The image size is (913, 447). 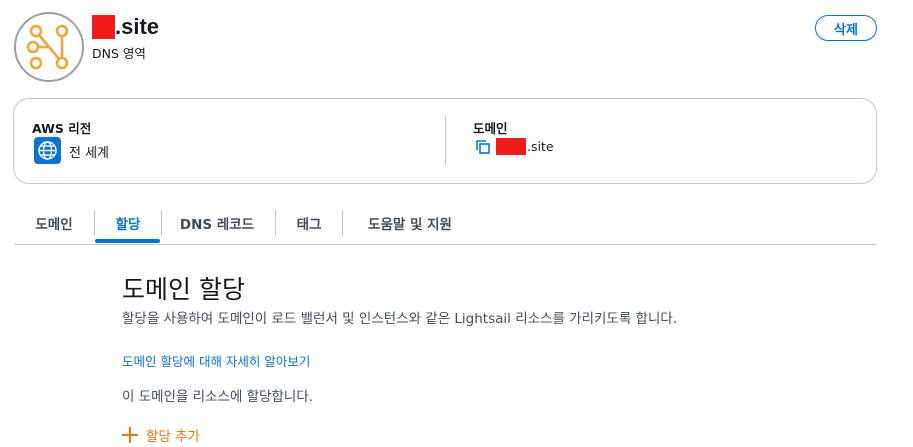 What do you see at coordinates (137, 26) in the screenshot?
I see `page-title-suffix: .site` at bounding box center [137, 26].